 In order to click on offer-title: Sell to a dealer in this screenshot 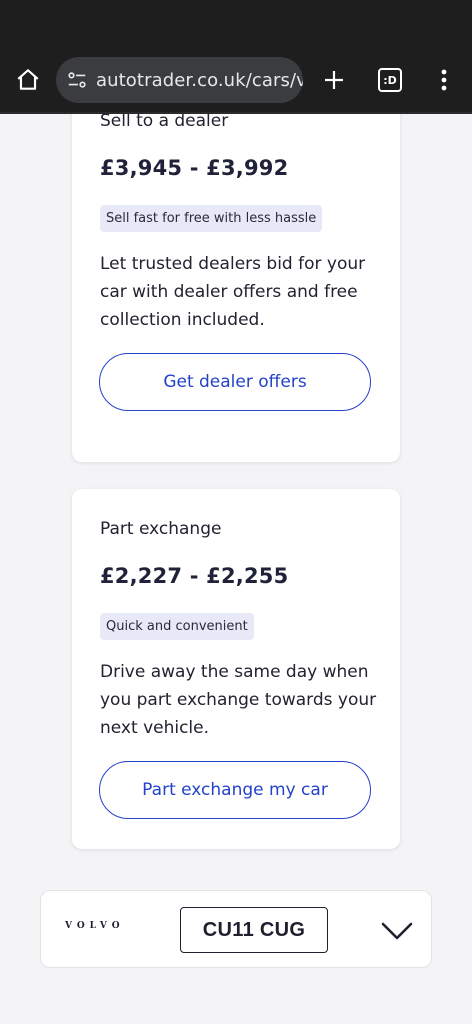, I will do `click(164, 122)`.